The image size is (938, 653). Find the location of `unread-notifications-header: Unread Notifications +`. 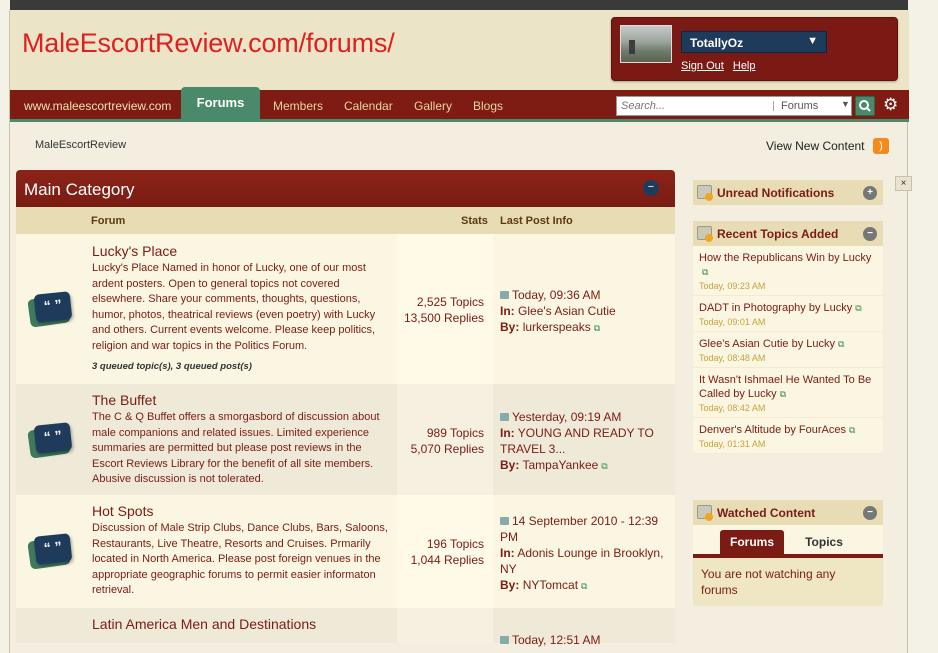

unread-notifications-header: Unread Notifications + is located at coordinates (788, 192).